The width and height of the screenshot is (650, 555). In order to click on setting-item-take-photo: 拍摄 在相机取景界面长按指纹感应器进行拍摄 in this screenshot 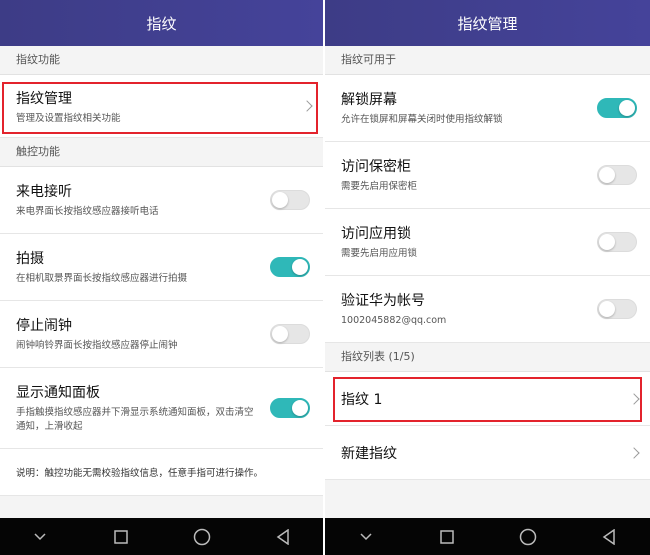, I will do `click(161, 267)`.